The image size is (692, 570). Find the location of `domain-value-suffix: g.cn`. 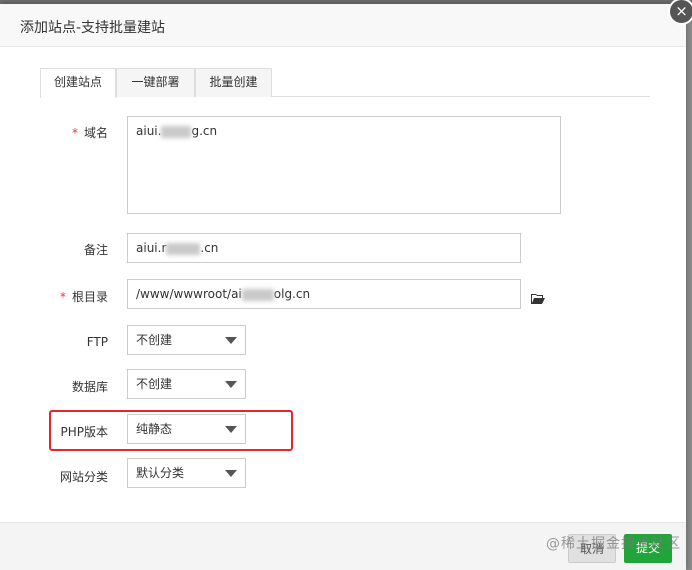

domain-value-suffix: g.cn is located at coordinates (204, 131).